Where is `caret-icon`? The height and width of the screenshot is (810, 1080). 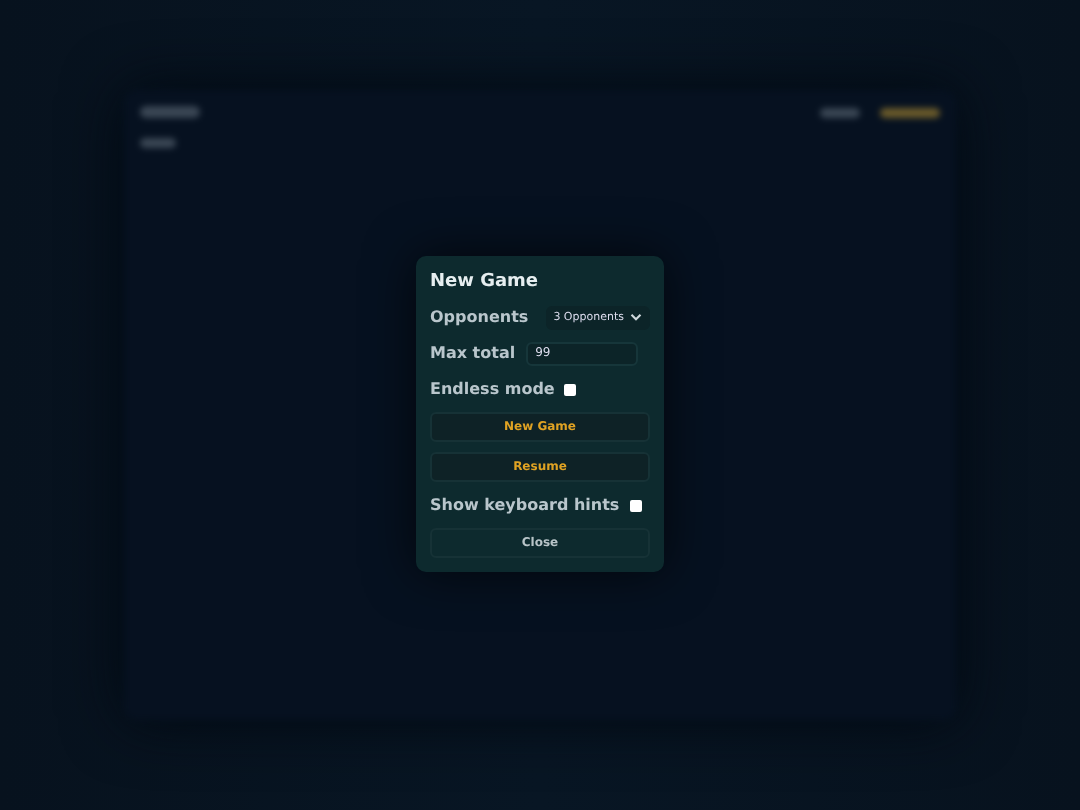
caret-icon is located at coordinates (636, 317).